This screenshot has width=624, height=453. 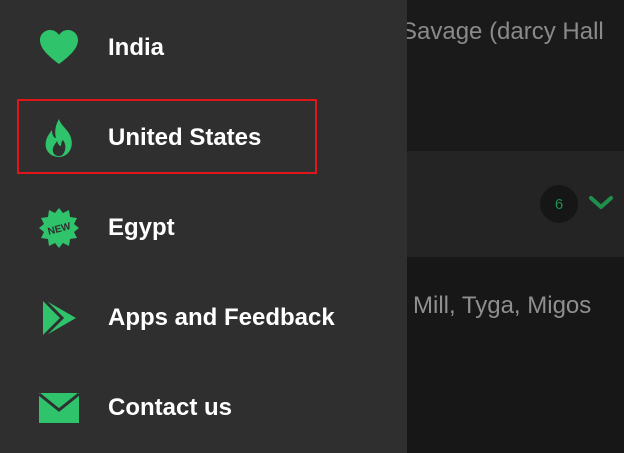 What do you see at coordinates (59, 138) in the screenshot?
I see `flame-icon` at bounding box center [59, 138].